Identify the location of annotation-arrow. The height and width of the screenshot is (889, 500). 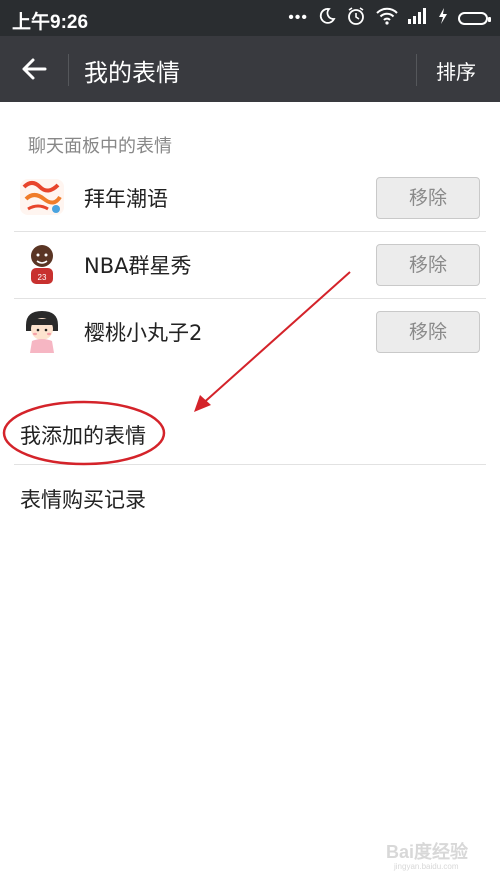
(272, 341).